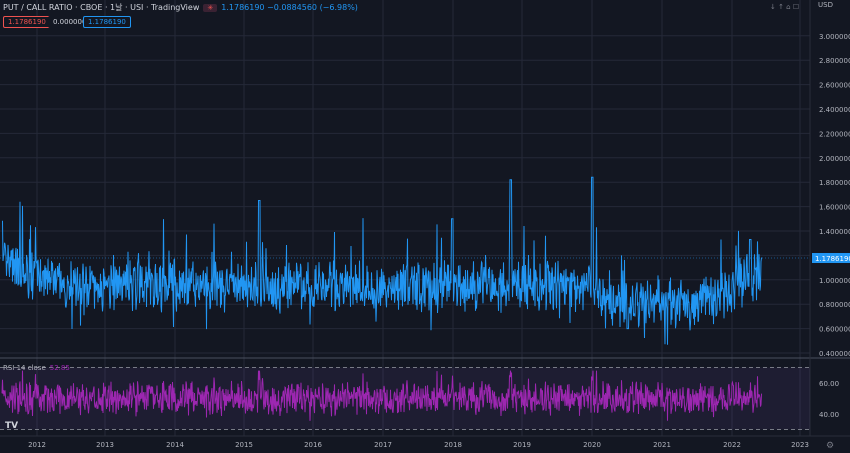  What do you see at coordinates (832, 259) in the screenshot?
I see `last-price-label: 1.1786190` at bounding box center [832, 259].